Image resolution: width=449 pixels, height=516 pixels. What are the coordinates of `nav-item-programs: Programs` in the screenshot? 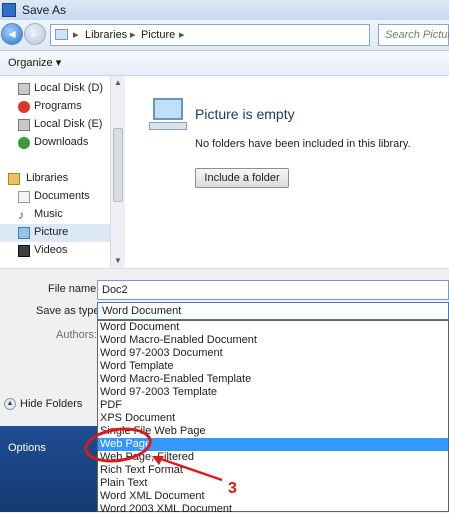 It's located at (55, 107).